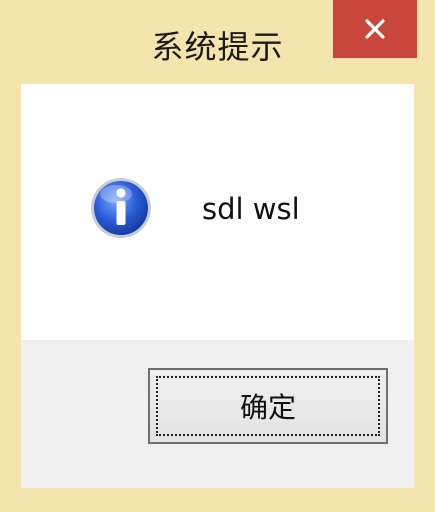 This screenshot has height=512, width=435. What do you see at coordinates (251, 209) in the screenshot?
I see `message-text: sdl wsl` at bounding box center [251, 209].